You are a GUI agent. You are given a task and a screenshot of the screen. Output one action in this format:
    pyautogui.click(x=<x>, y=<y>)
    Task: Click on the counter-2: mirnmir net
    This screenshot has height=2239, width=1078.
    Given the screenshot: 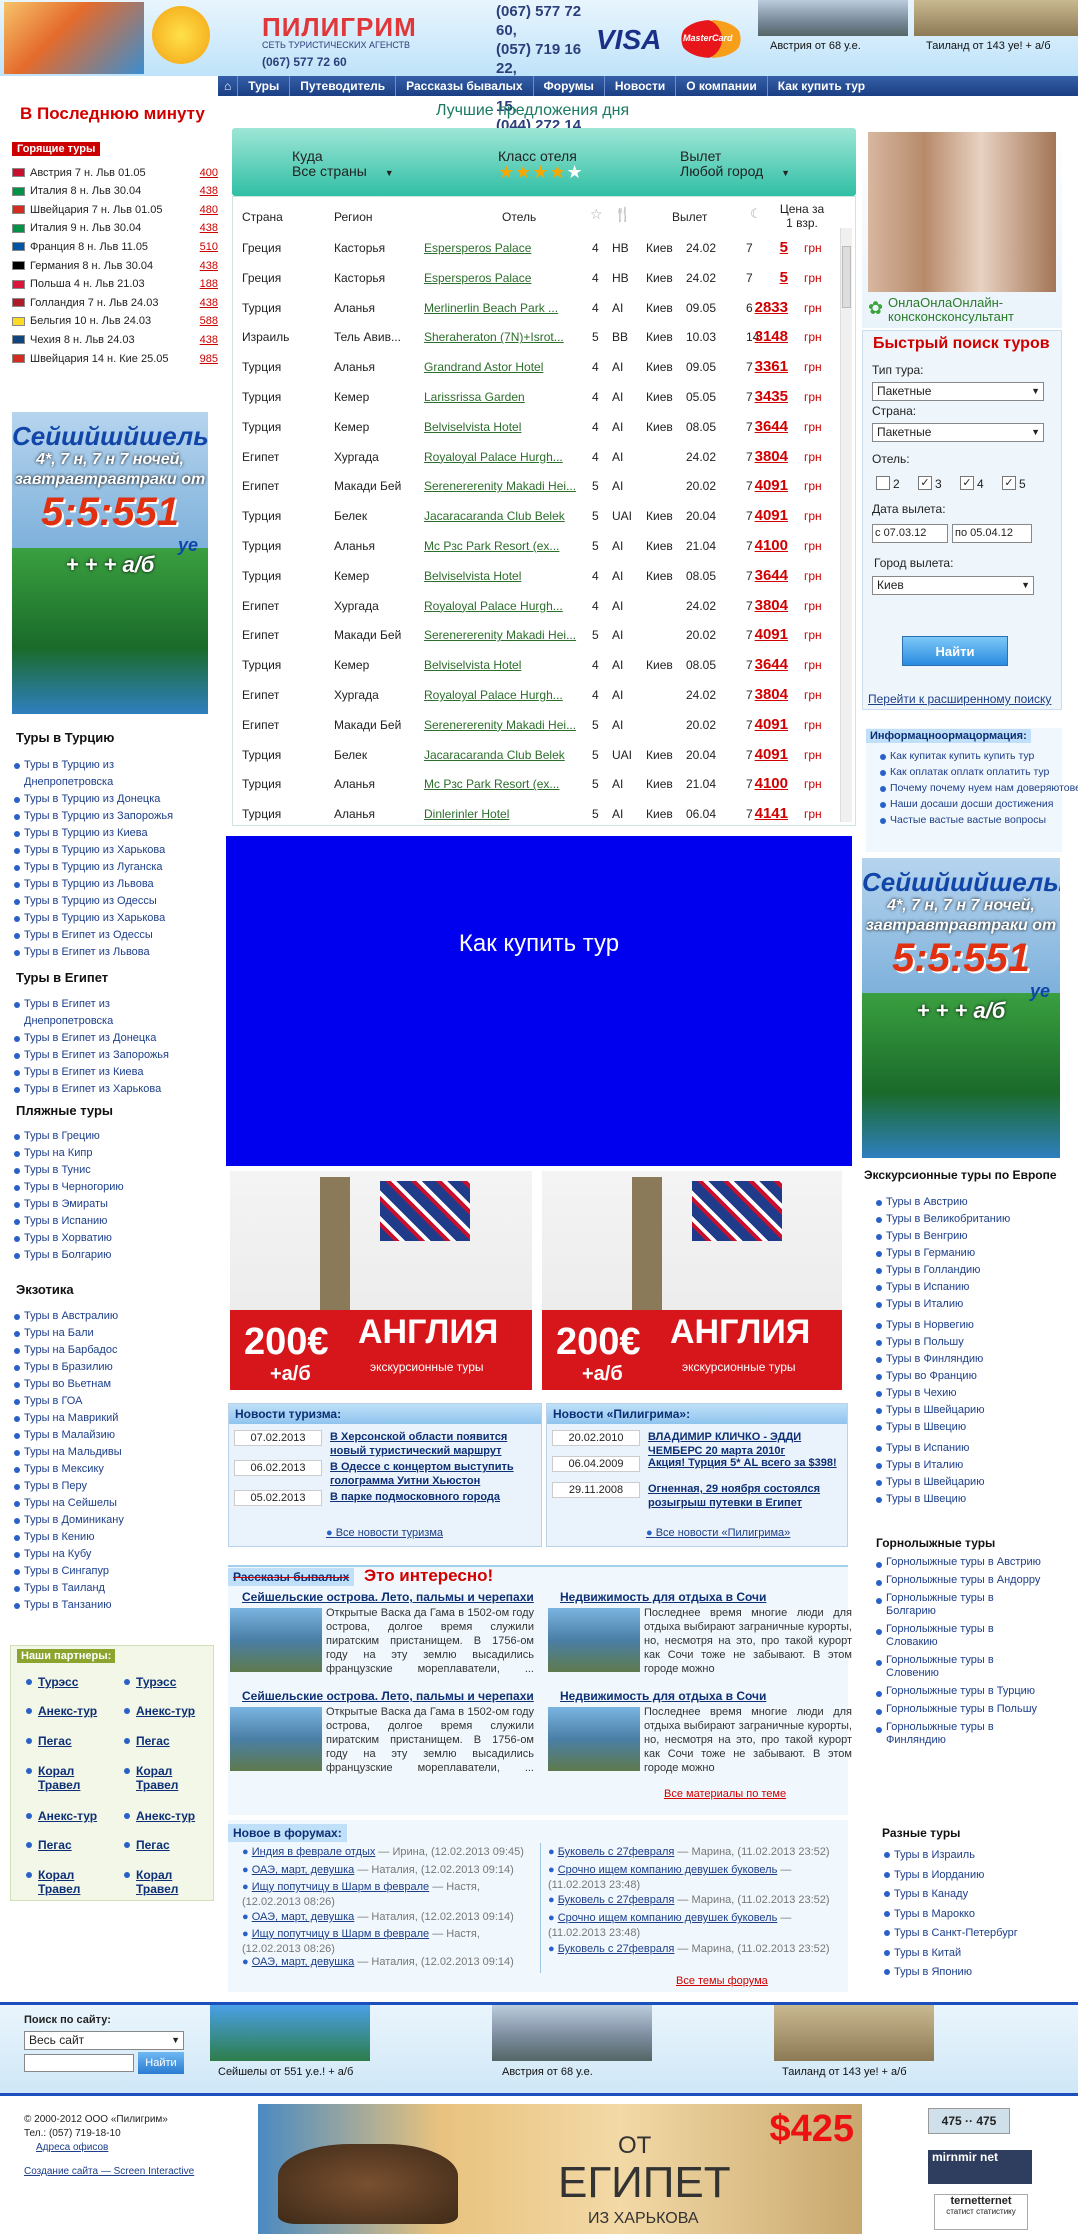 What is the action you would take?
    pyautogui.click(x=980, y=2167)
    